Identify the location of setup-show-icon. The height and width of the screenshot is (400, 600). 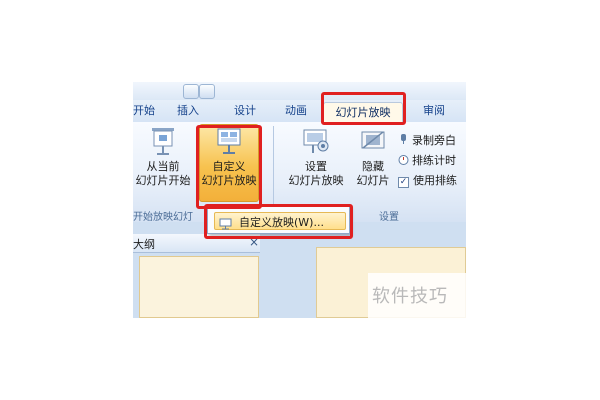
(316, 141).